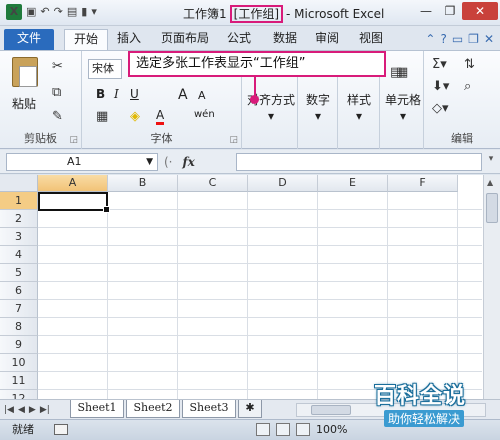 This screenshot has height=440, width=500. Describe the element at coordinates (82, 162) in the screenshot. I see `name-box: A1 ▼` at that location.